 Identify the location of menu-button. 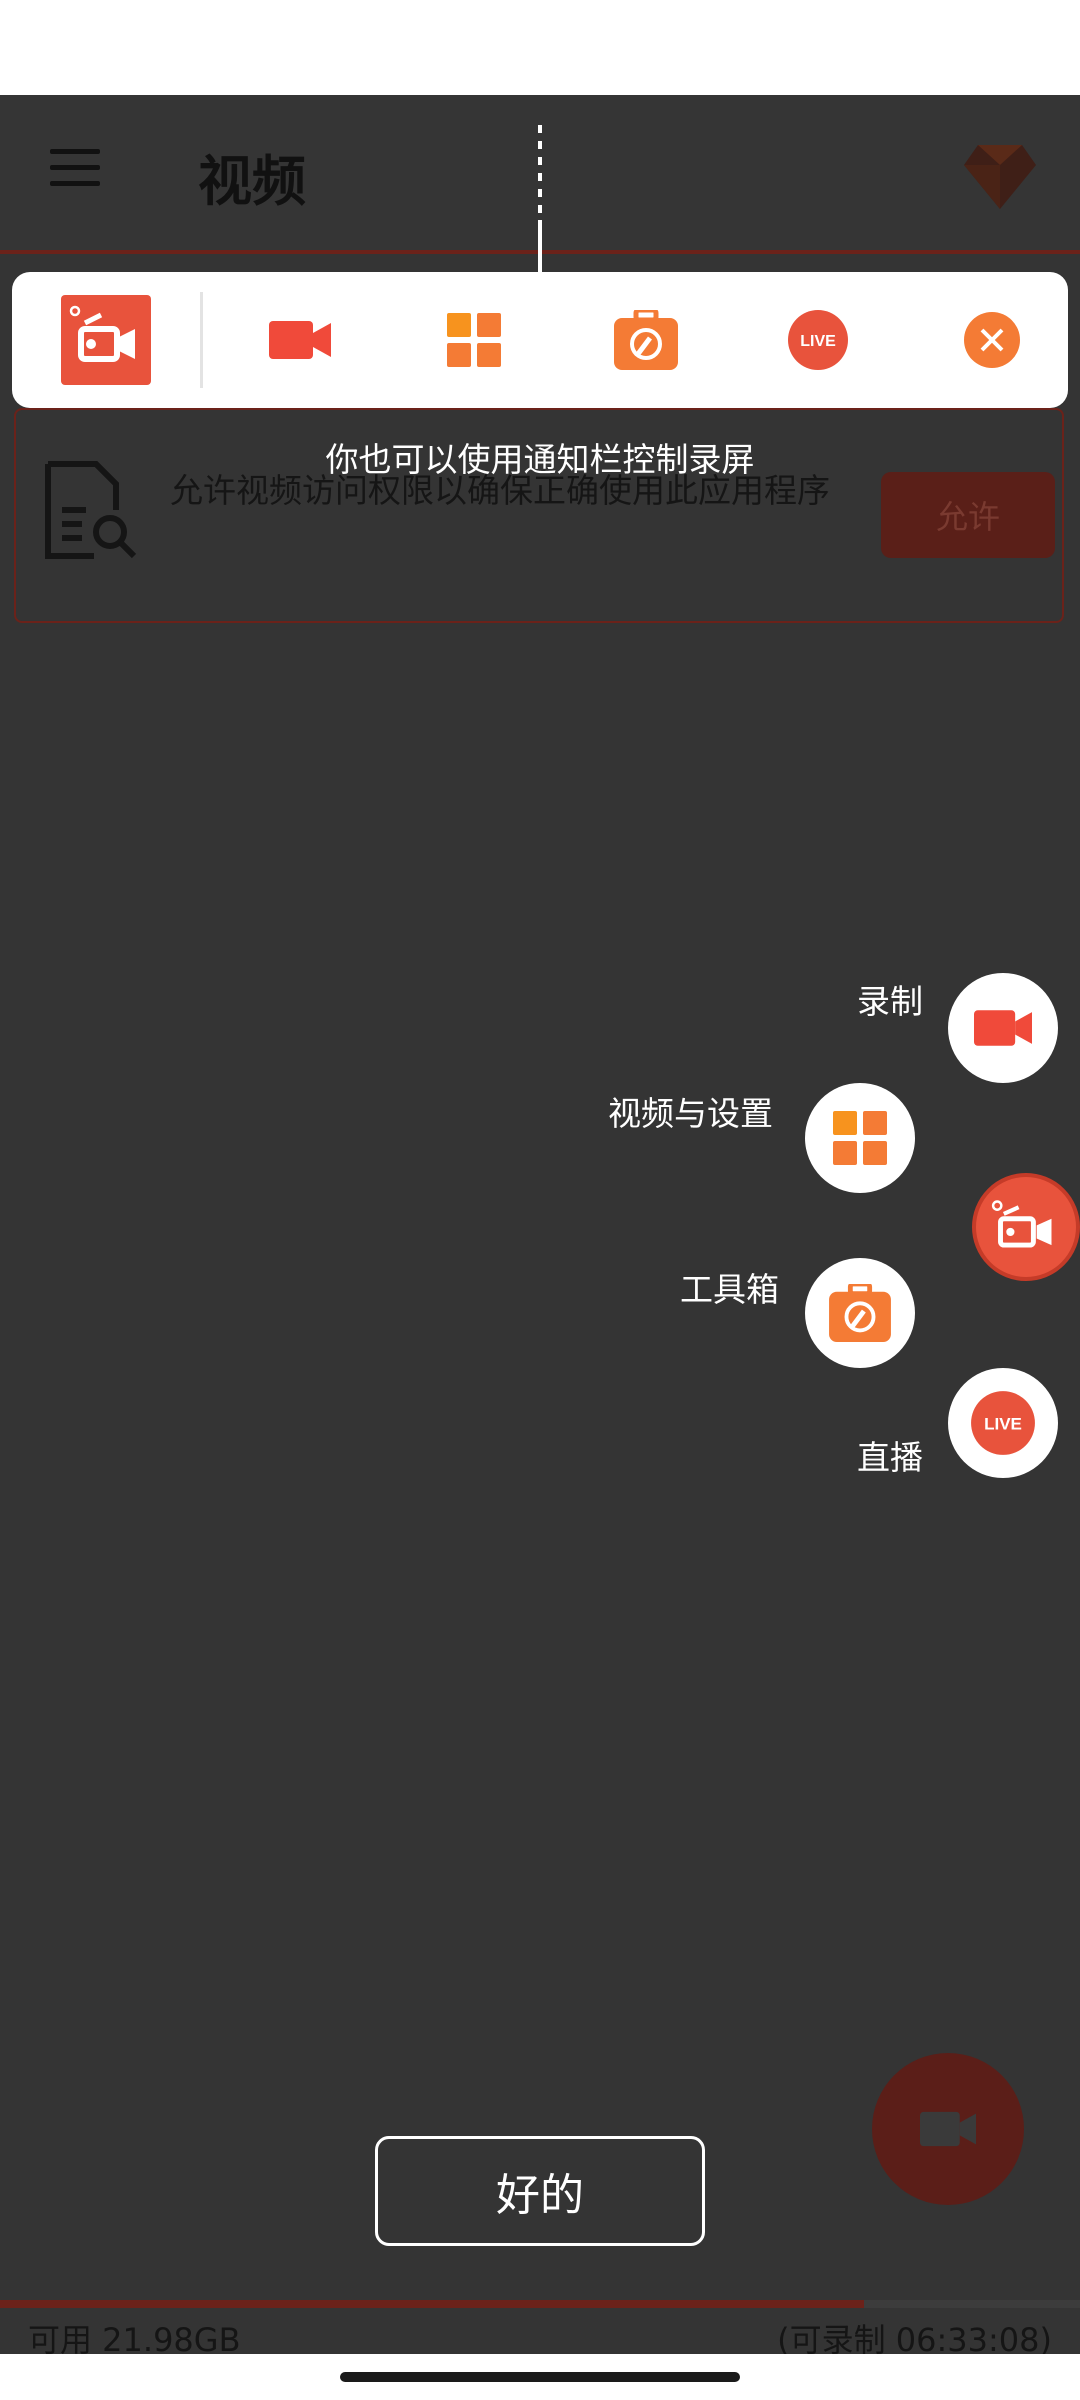
(76, 170).